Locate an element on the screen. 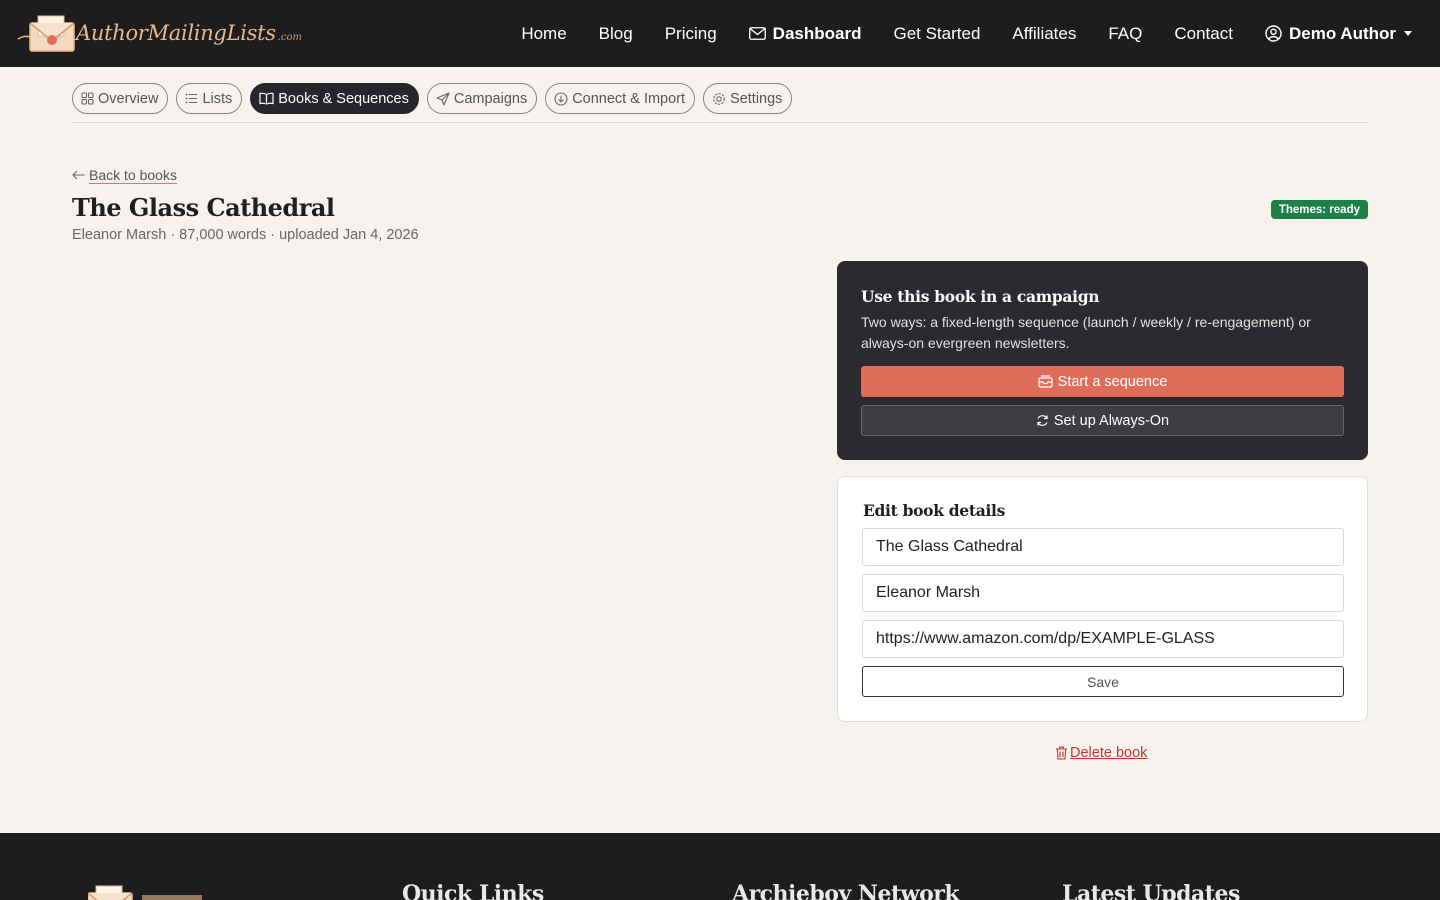  nav-contact: Contact is located at coordinates (1203, 34).